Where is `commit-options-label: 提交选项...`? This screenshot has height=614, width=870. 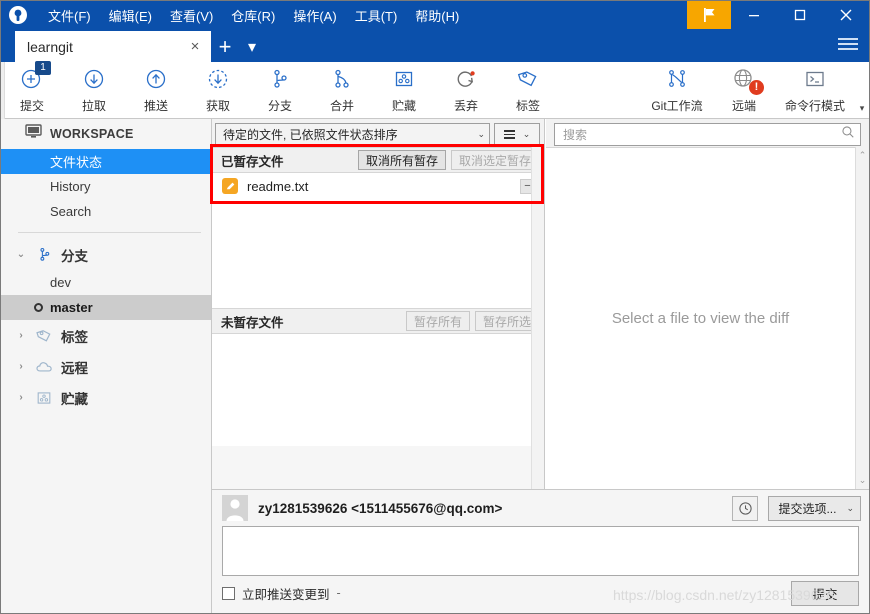
commit-options-label: 提交选项... is located at coordinates (807, 508).